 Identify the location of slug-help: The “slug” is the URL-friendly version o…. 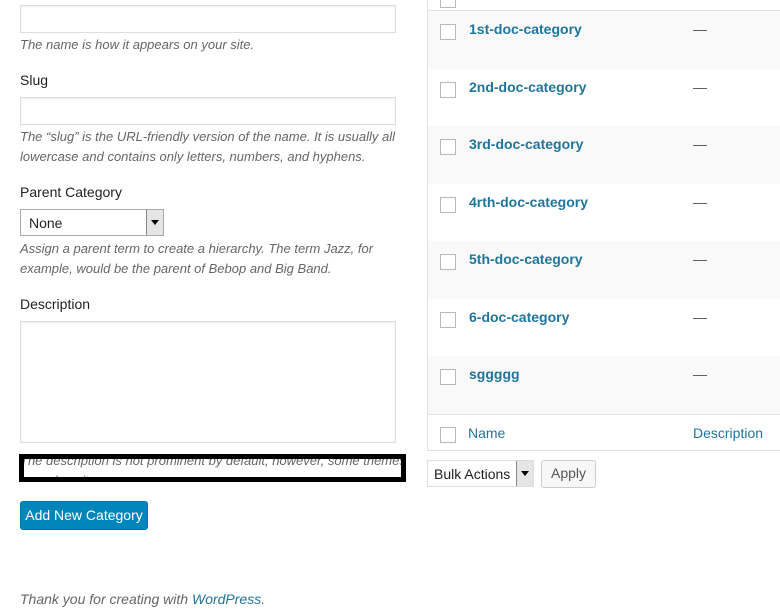
(207, 146).